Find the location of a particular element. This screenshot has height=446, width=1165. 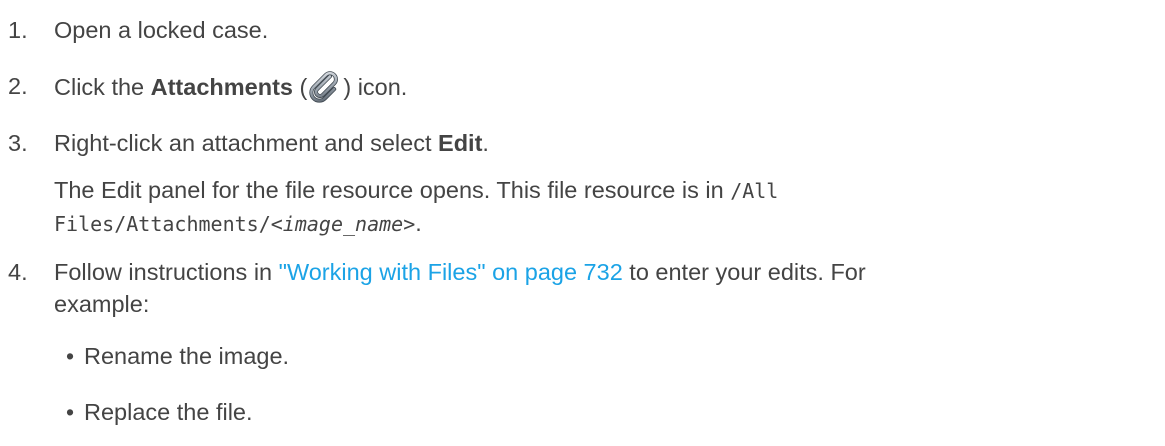

step-number: 3. is located at coordinates (18, 143).